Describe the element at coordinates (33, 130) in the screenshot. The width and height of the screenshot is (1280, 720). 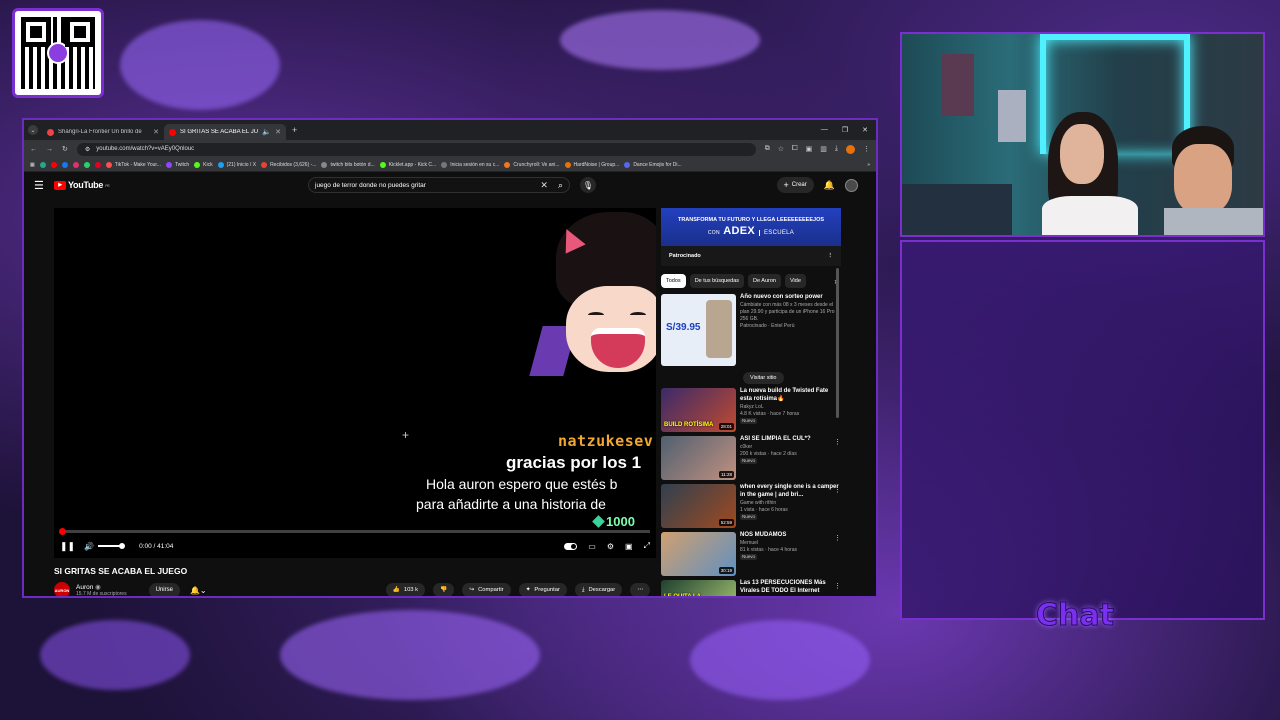
I see `tab-search-button: ⌄` at that location.